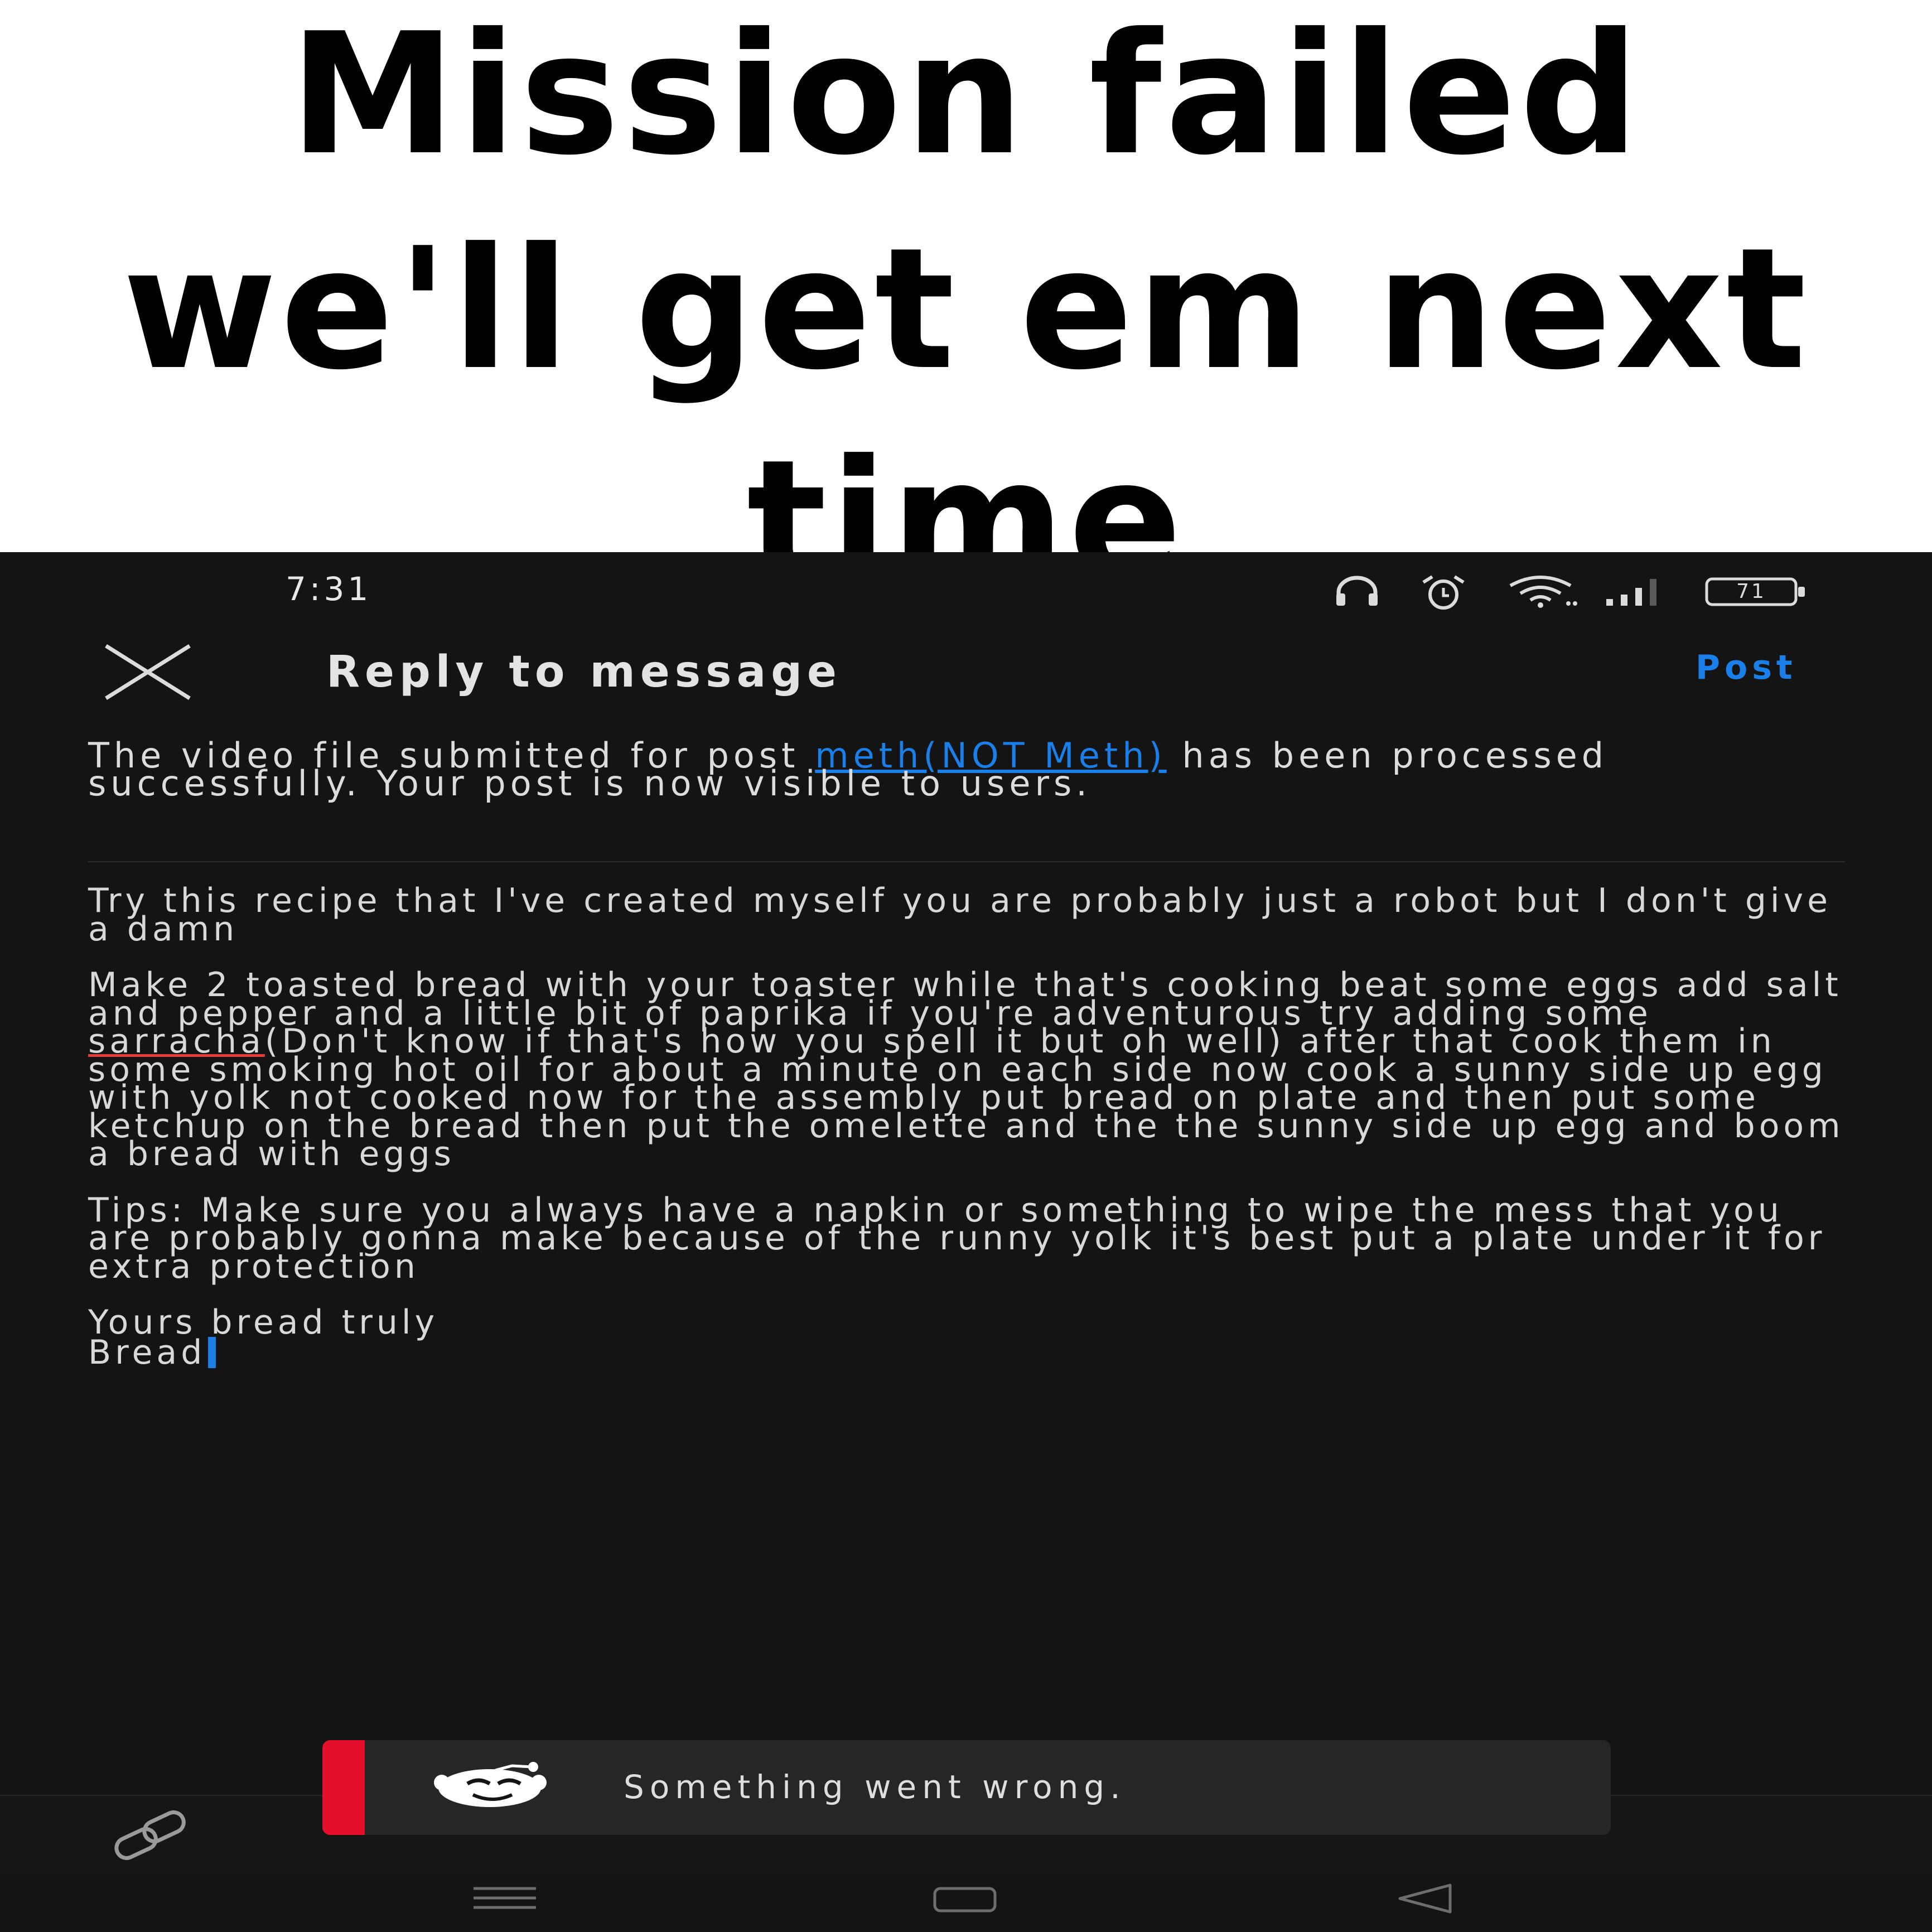 The width and height of the screenshot is (1932, 1932). I want to click on close-icon, so click(147, 672).